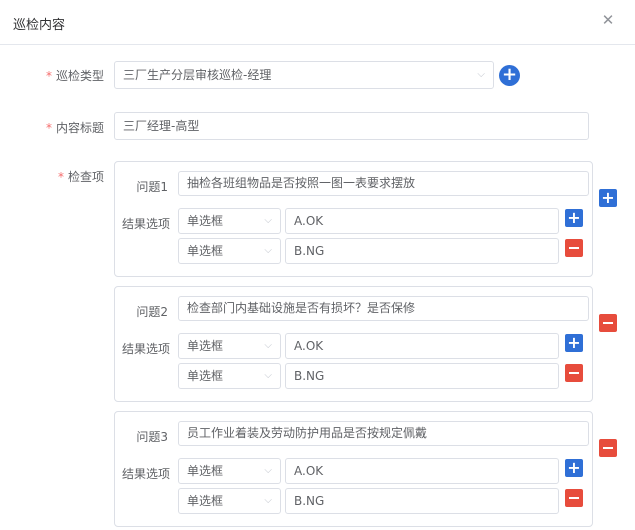  Describe the element at coordinates (608, 20) in the screenshot. I see `close-icon: ✕` at that location.